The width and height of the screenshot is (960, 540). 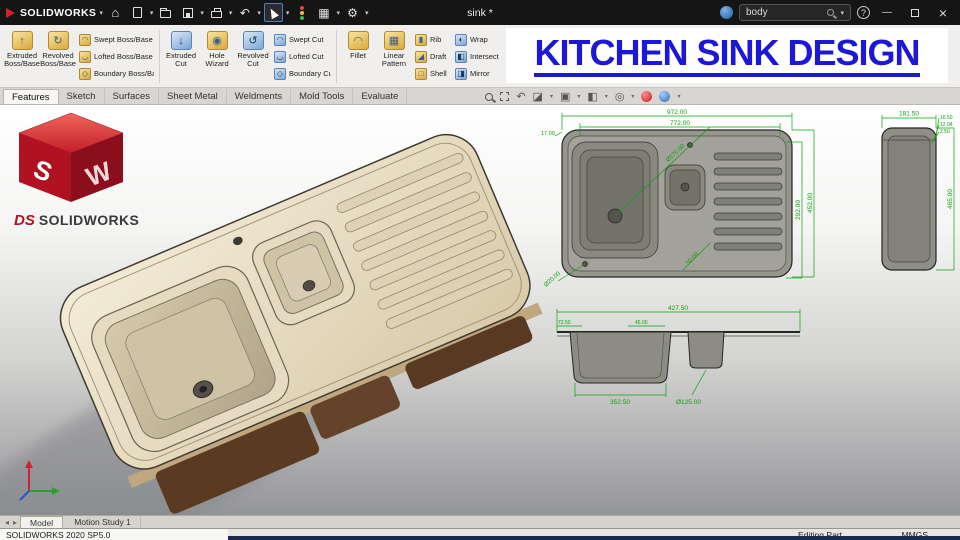 What do you see at coordinates (31, 96) in the screenshot?
I see `tab-features: Features` at bounding box center [31, 96].